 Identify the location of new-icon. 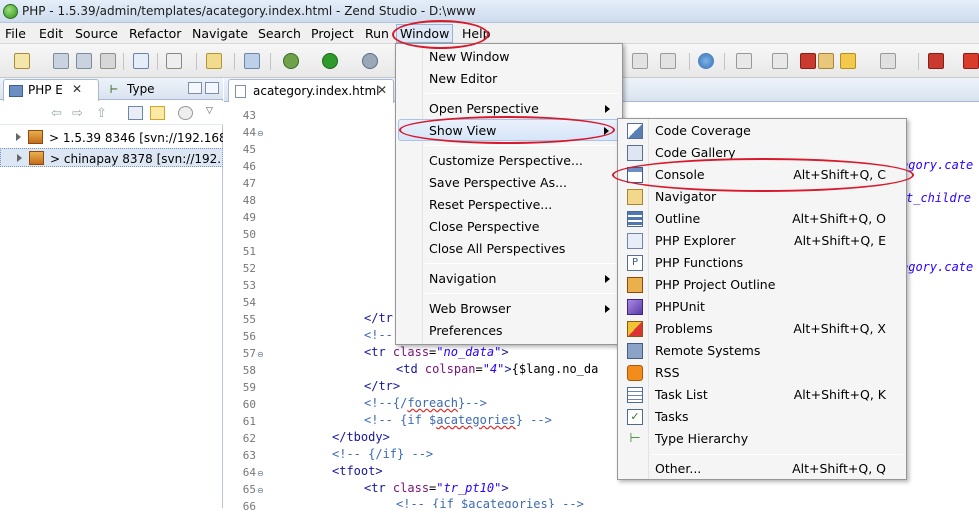
(22, 61).